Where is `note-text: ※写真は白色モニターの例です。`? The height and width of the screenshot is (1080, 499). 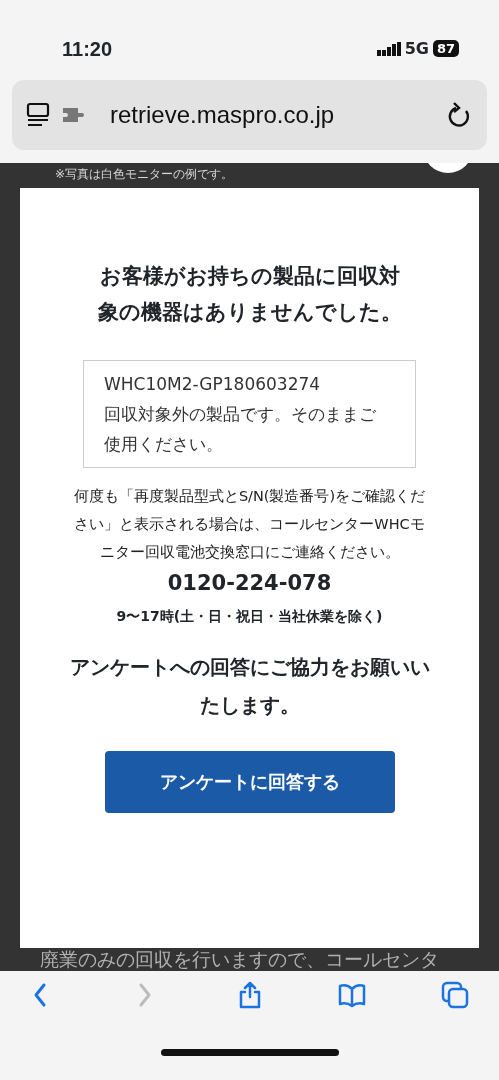
note-text: ※写真は白色モニターの例です。 is located at coordinates (144, 174).